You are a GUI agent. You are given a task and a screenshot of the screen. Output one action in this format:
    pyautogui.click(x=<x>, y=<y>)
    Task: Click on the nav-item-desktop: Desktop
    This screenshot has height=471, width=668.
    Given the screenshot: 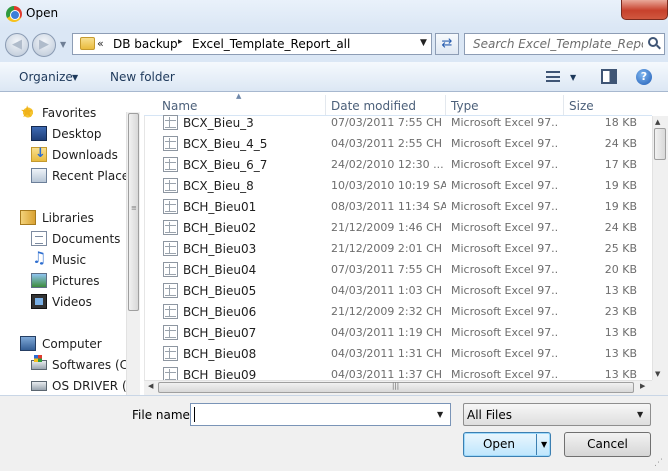 What is the action you would take?
    pyautogui.click(x=70, y=134)
    